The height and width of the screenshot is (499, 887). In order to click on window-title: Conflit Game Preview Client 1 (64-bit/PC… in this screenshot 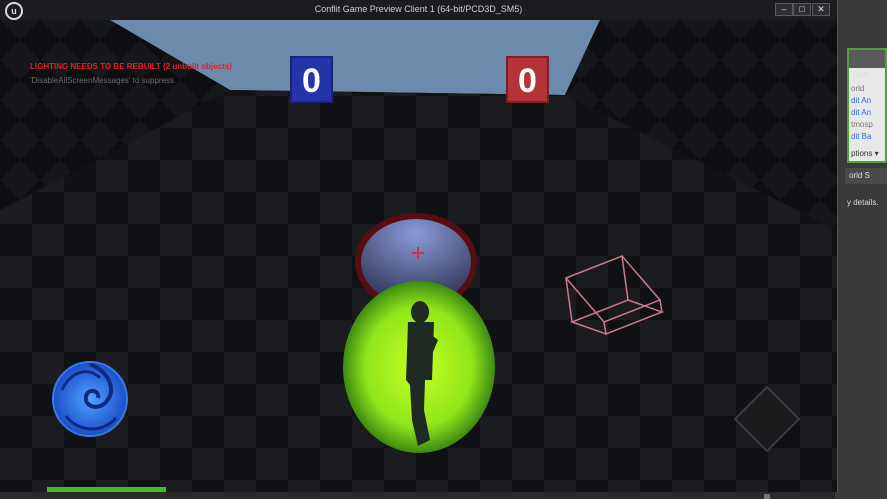, I will do `click(418, 9)`.